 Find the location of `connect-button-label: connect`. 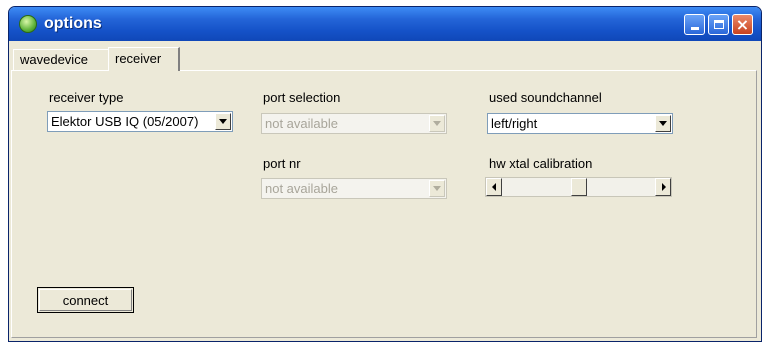

connect-button-label: connect is located at coordinates (85, 300).